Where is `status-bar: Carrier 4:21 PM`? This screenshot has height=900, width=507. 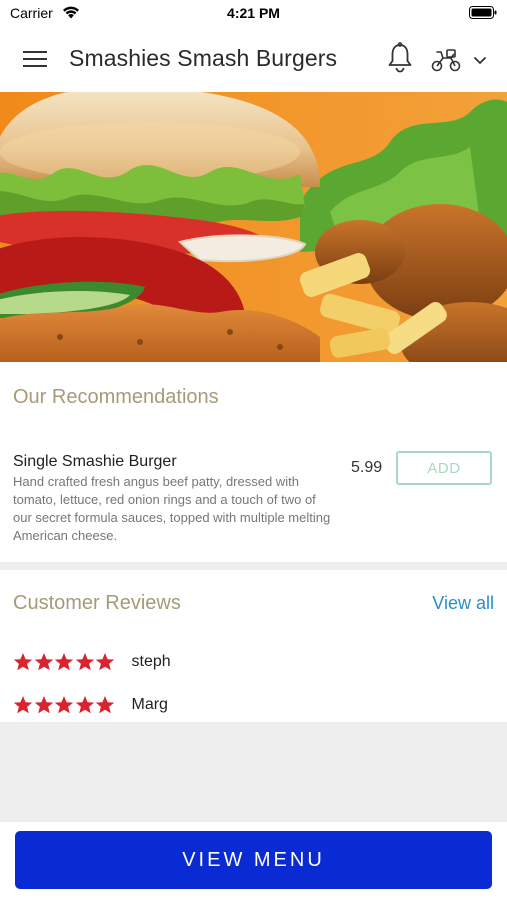
status-bar: Carrier 4:21 PM is located at coordinates (253, 13).